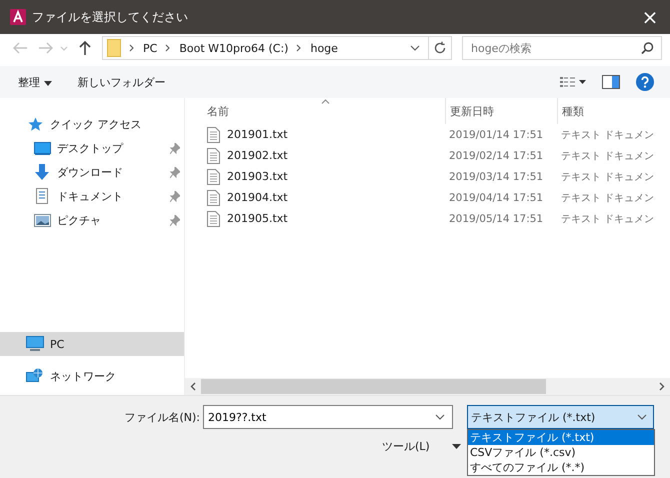 The image size is (670, 478). What do you see at coordinates (496, 176) in the screenshot?
I see `modified-date: 2019/03/14 17:51` at bounding box center [496, 176].